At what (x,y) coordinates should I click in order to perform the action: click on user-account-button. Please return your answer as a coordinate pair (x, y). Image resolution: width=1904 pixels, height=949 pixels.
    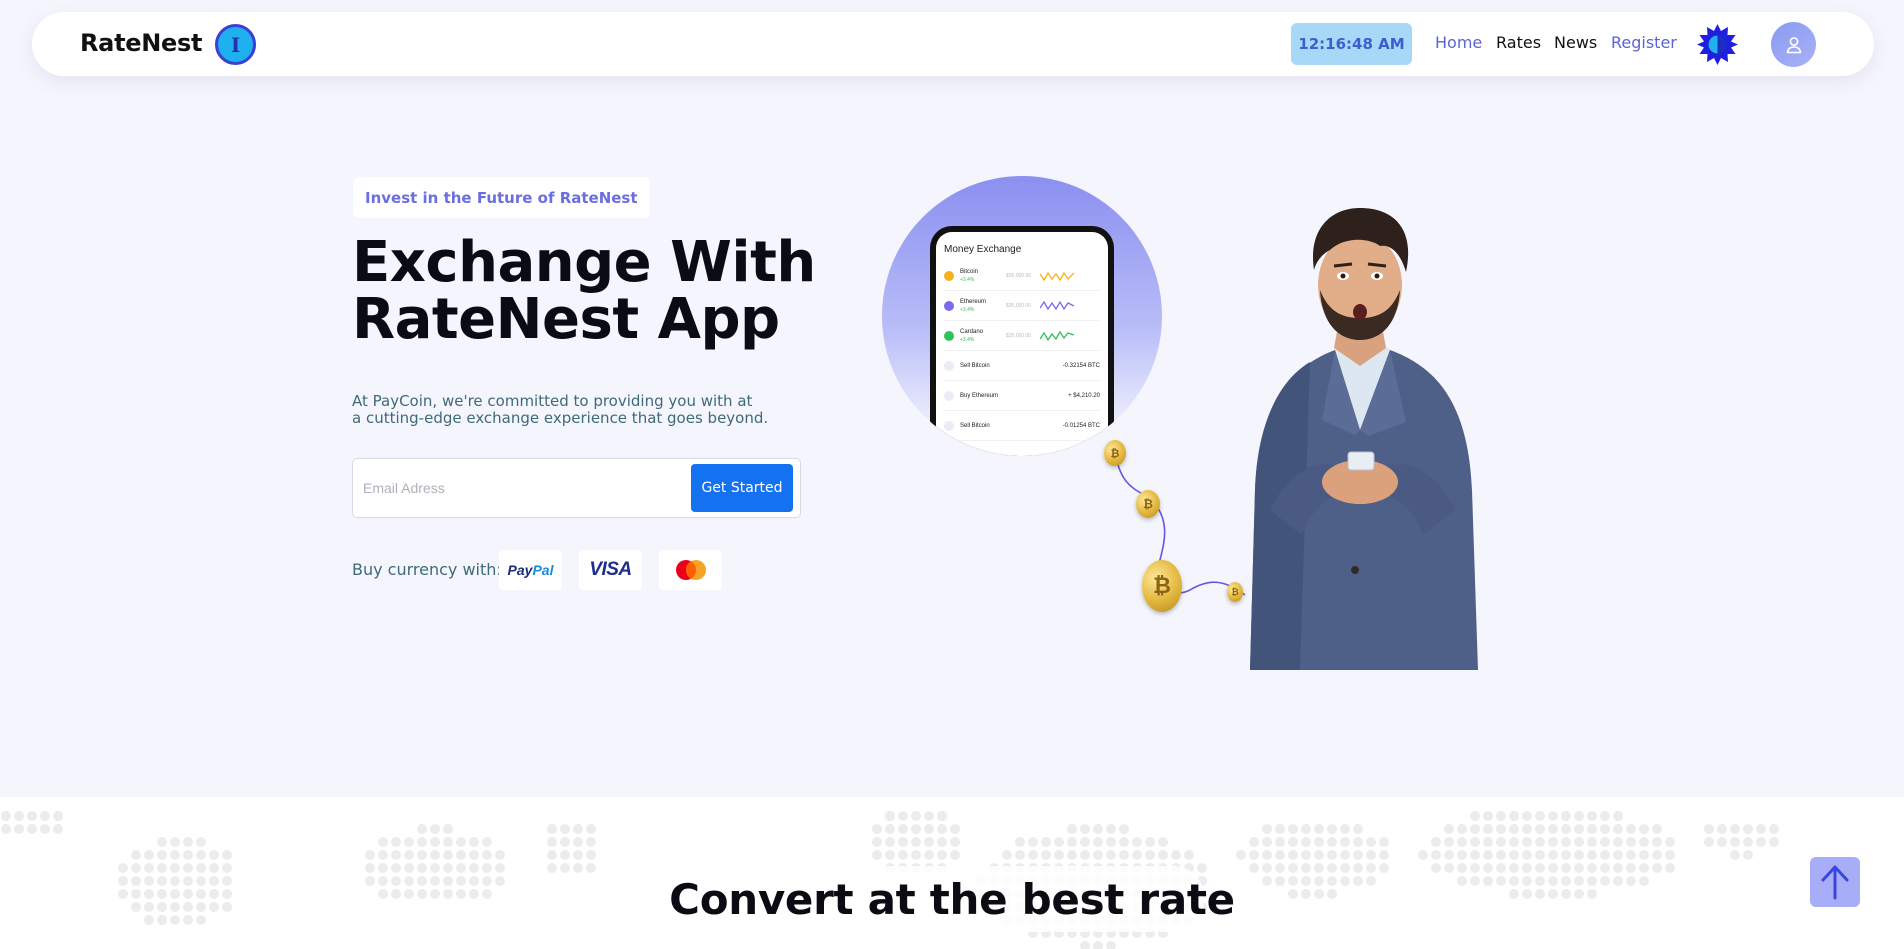
    Looking at the image, I should click on (1793, 44).